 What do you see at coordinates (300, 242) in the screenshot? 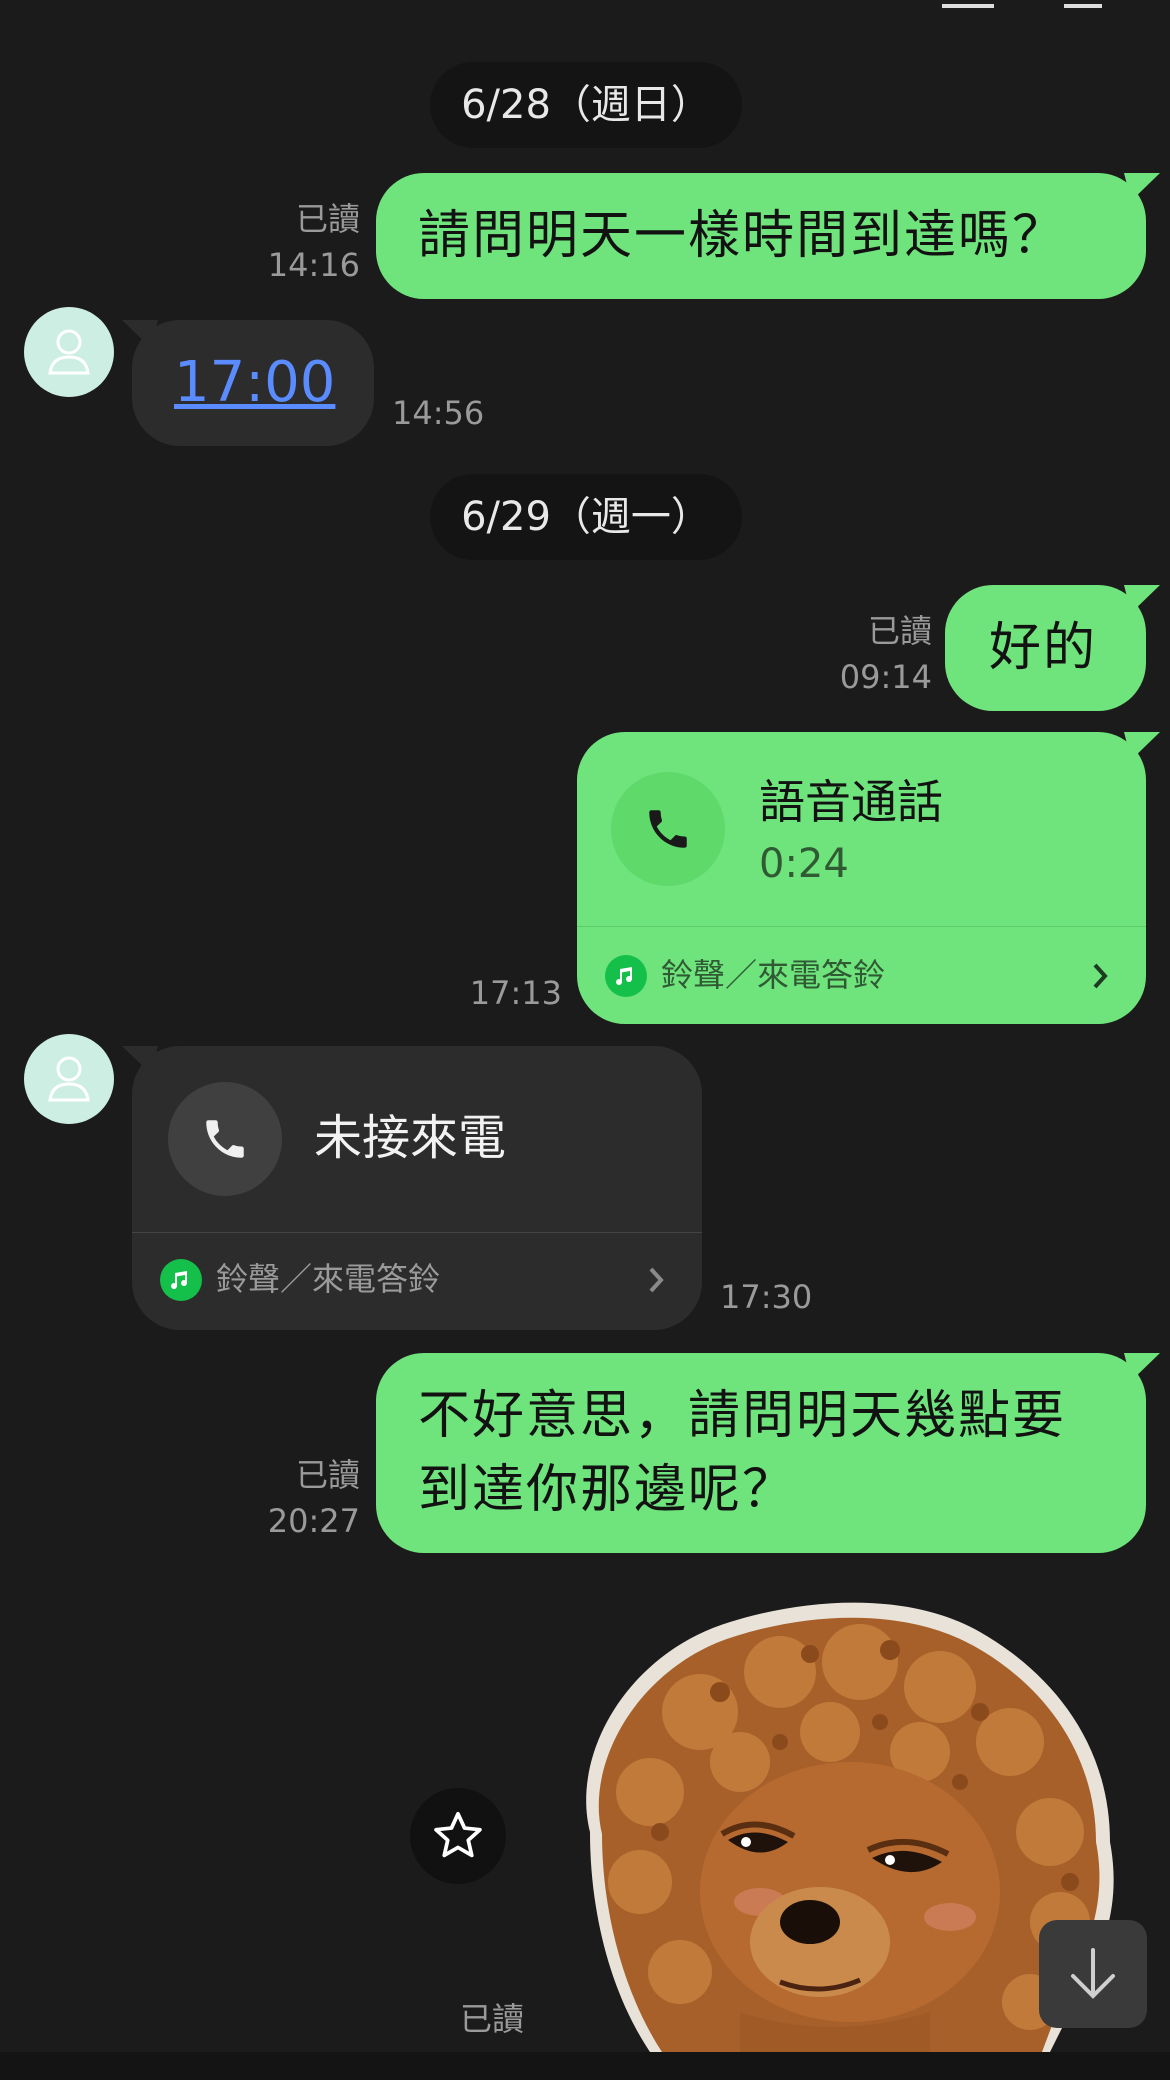
I see `message-meta: 已讀 14:16` at bounding box center [300, 242].